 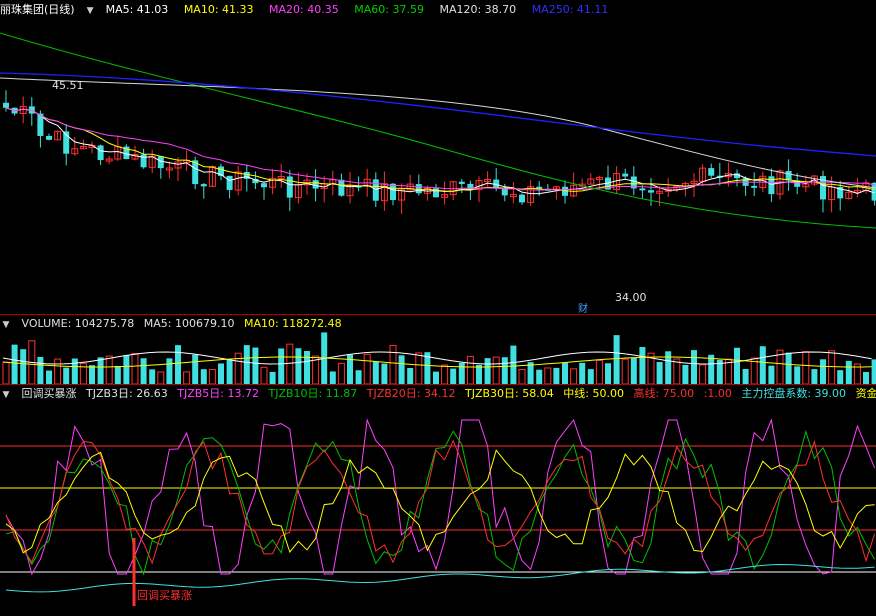 What do you see at coordinates (570, 9) in the screenshot?
I see `main-indicator-5: MA250: 41.11` at bounding box center [570, 9].